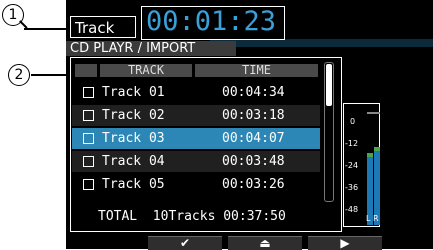  What do you see at coordinates (253, 138) in the screenshot?
I see `track-time: 00:04:07` at bounding box center [253, 138].